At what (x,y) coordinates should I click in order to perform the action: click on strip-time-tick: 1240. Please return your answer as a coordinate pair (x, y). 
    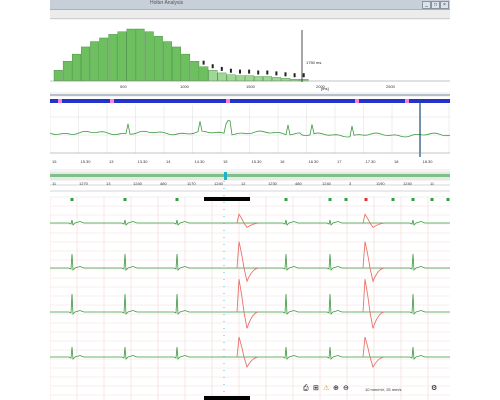
    Looking at the image, I should click on (327, 183).